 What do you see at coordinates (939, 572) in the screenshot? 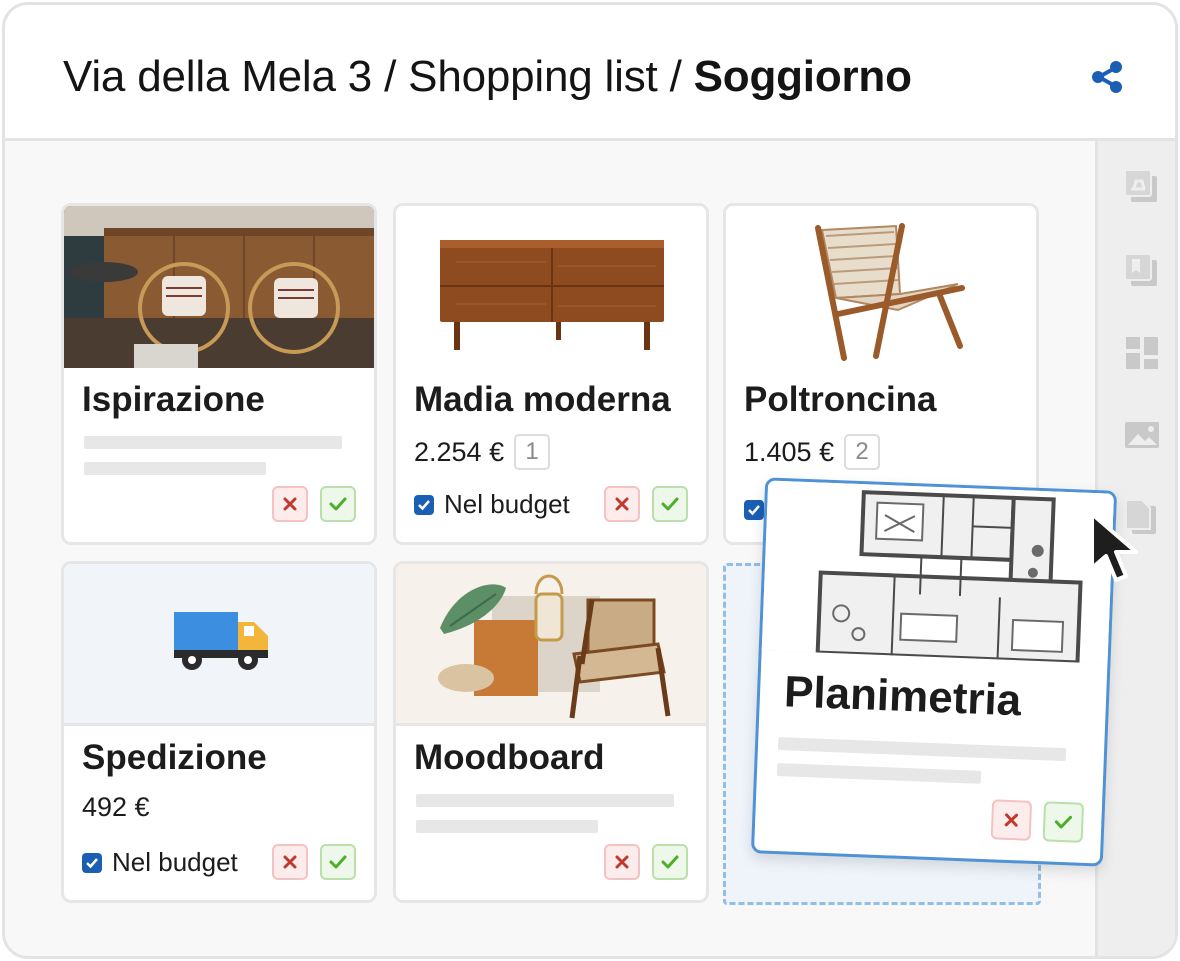
I see `card-image-floorplan` at bounding box center [939, 572].